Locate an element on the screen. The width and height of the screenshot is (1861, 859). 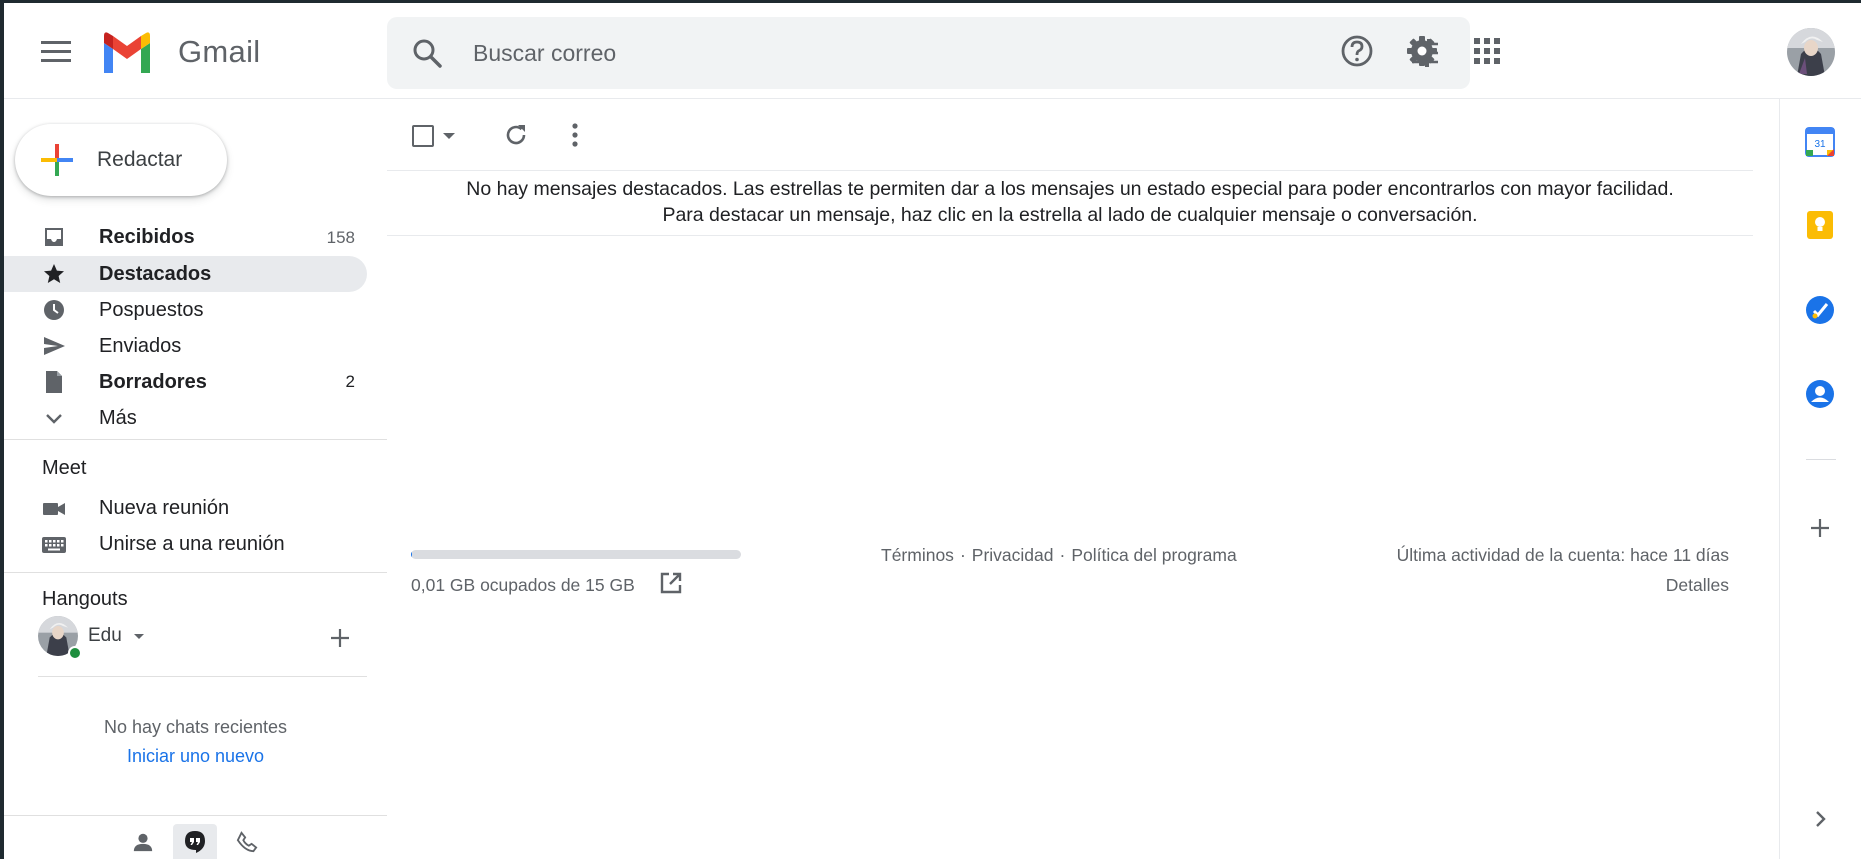
google-calendar-icon: 31 is located at coordinates (1820, 142).